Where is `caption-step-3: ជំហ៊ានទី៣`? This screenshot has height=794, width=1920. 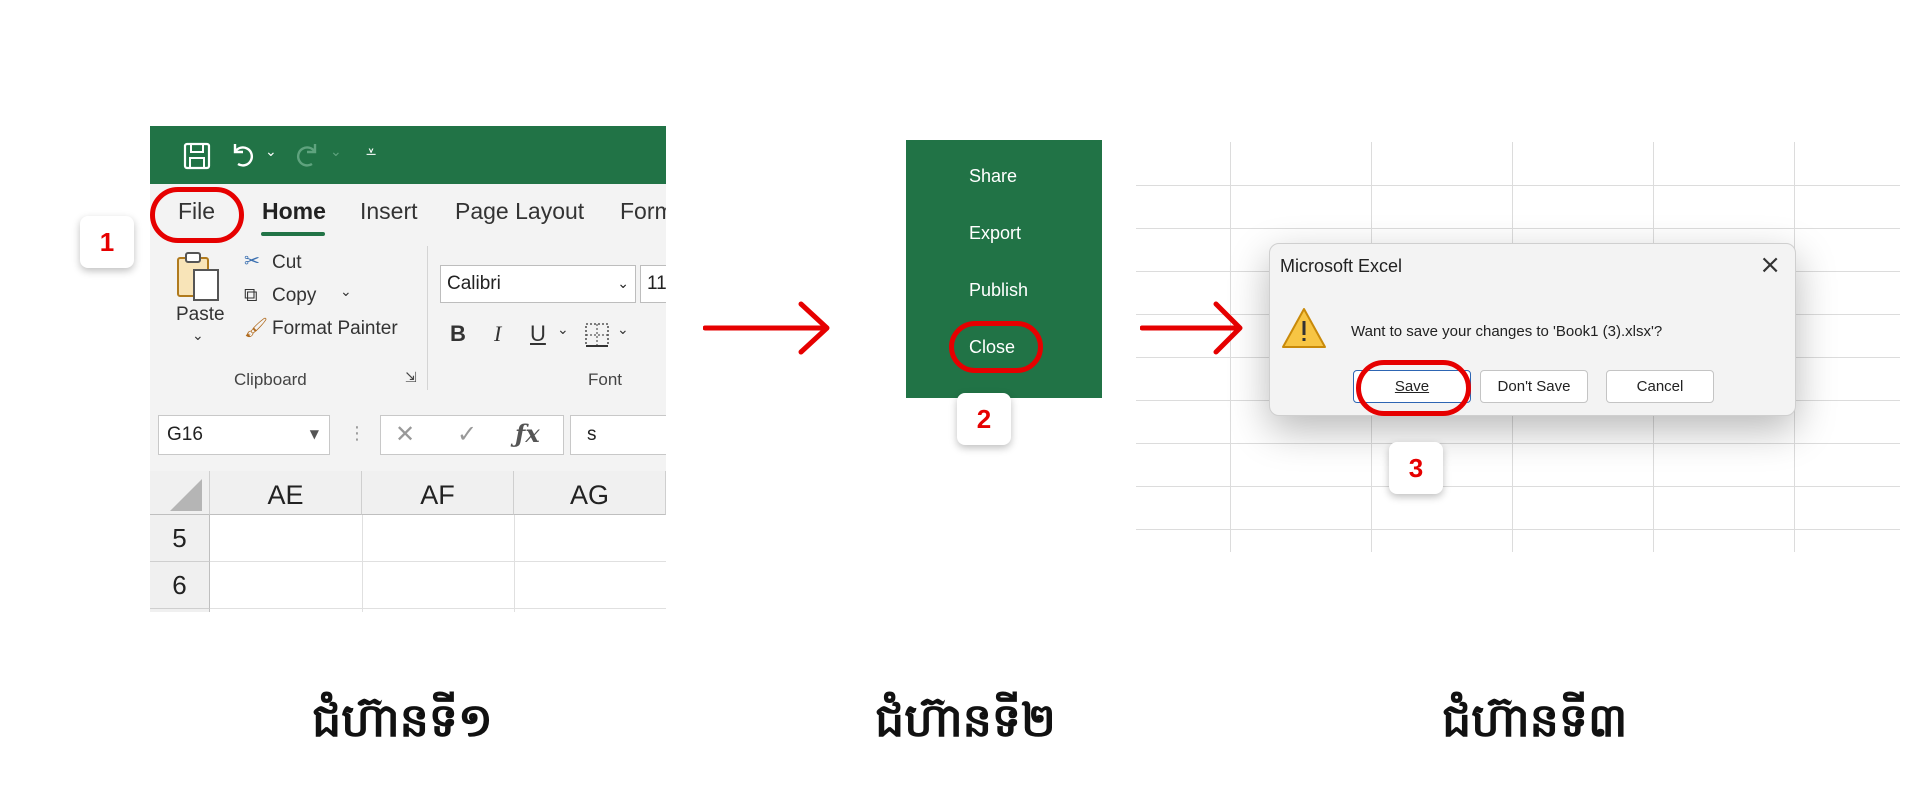
caption-step-3: ជំហ៊ានទី៣ is located at coordinates (1535, 720).